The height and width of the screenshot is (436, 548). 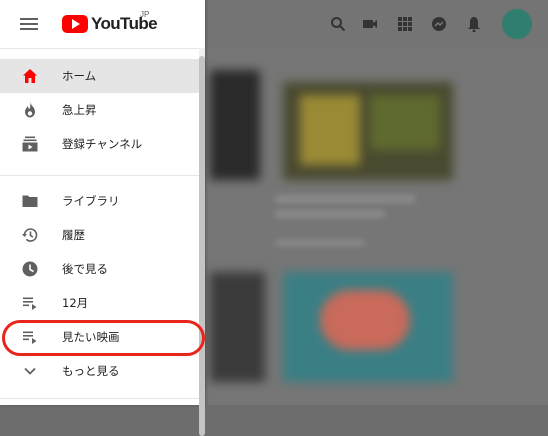 I want to click on sidebar-item-watch-later: 後で見る, so click(x=99, y=269).